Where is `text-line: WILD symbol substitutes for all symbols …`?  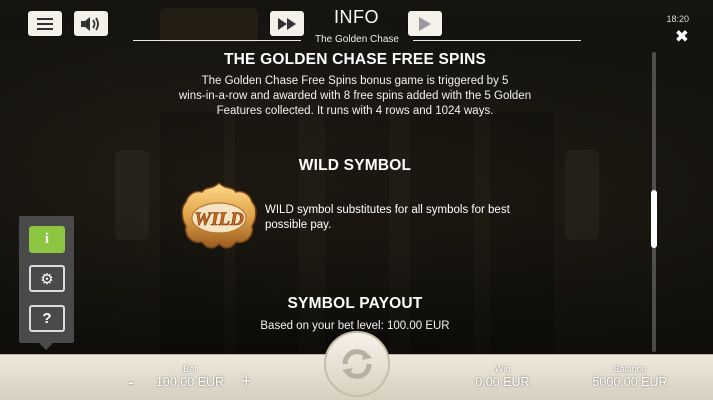 text-line: WILD symbol substitutes for all symbols … is located at coordinates (387, 210).